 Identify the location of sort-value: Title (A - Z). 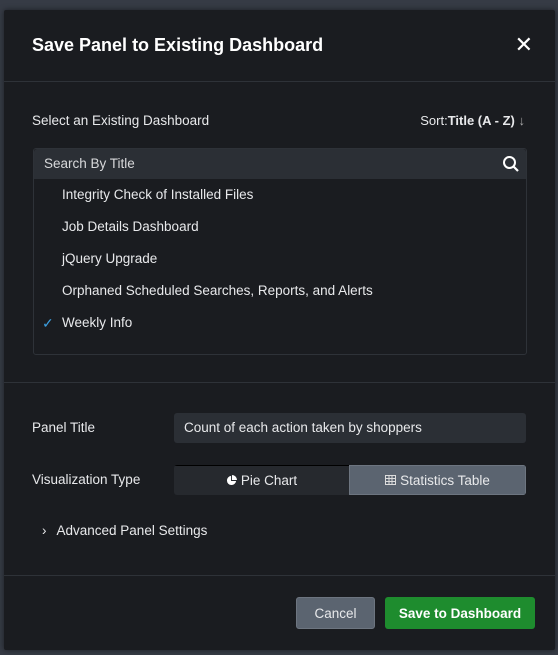
(481, 120).